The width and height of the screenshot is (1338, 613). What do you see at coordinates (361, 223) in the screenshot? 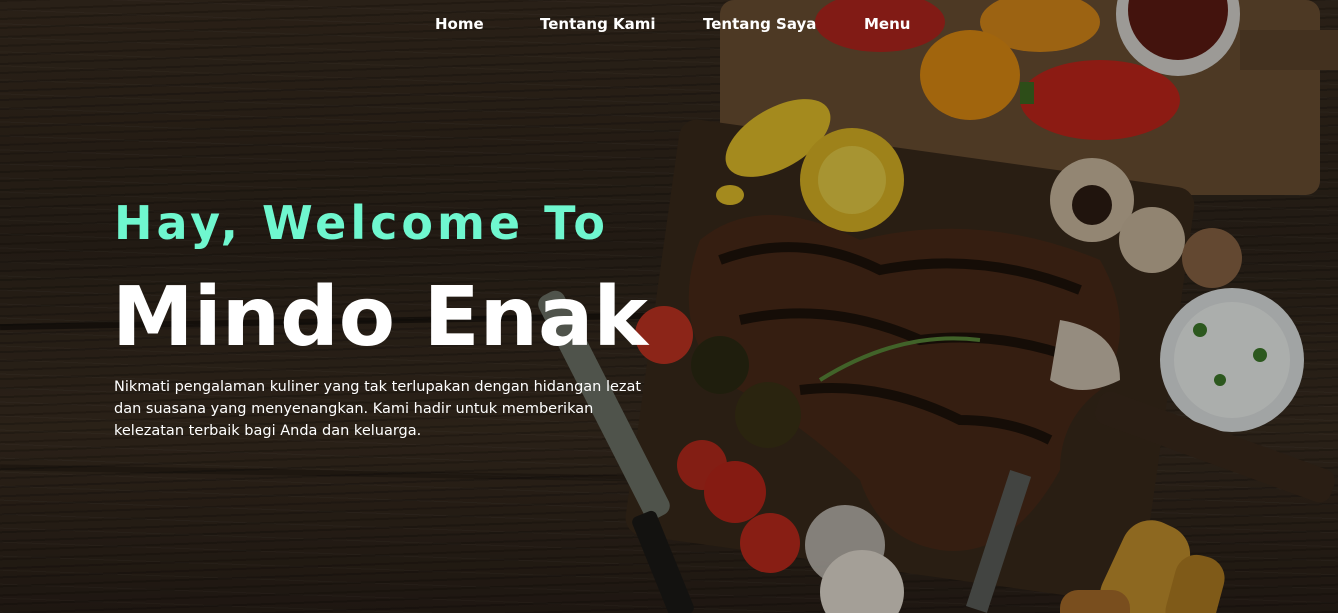
I see `welcome-heading: Hay, Welcome To` at bounding box center [361, 223].